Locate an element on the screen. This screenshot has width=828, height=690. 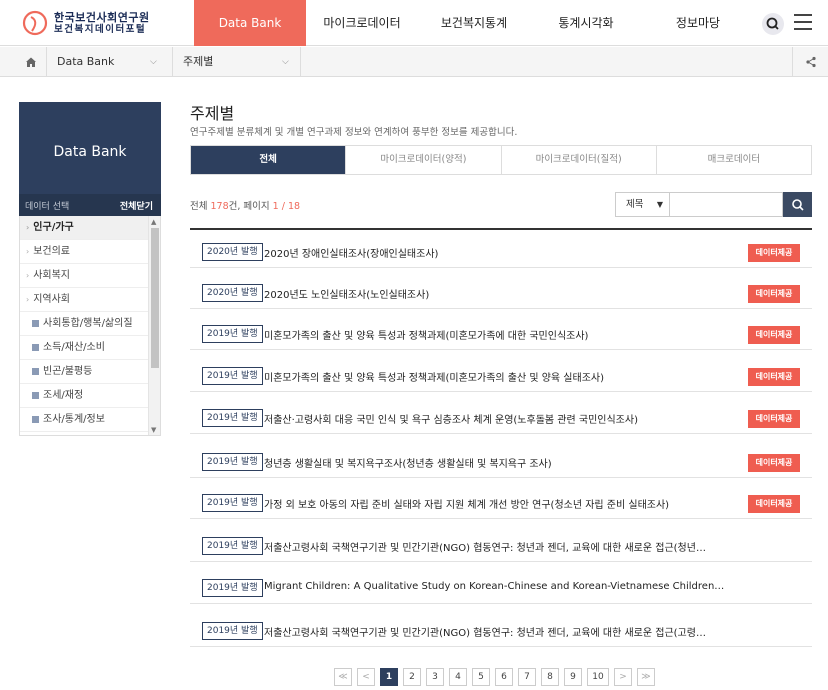
gnb-info-square: 정보마당 is located at coordinates (698, 23).